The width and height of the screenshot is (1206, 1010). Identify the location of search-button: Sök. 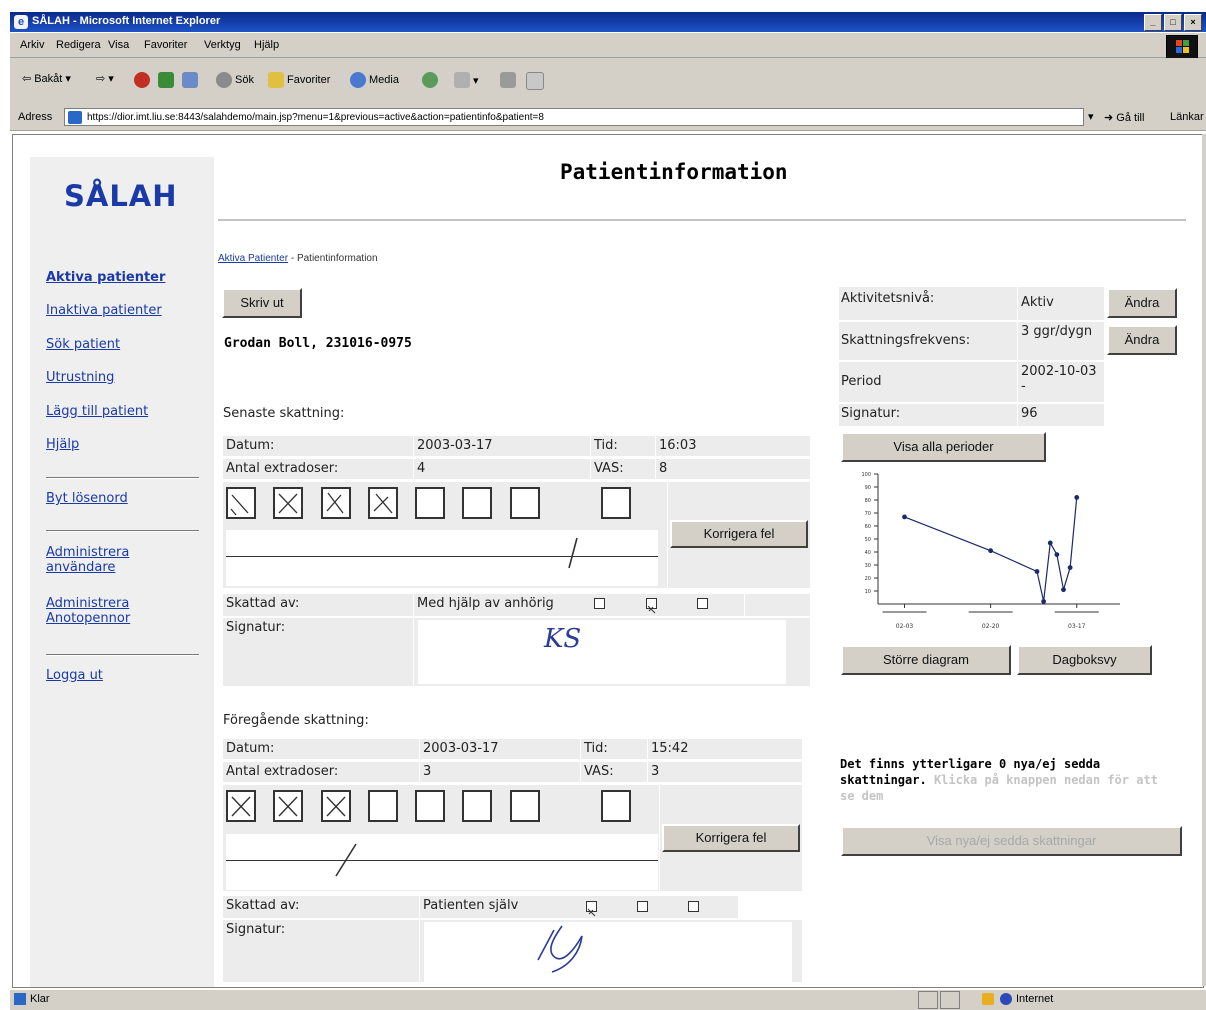
(235, 80).